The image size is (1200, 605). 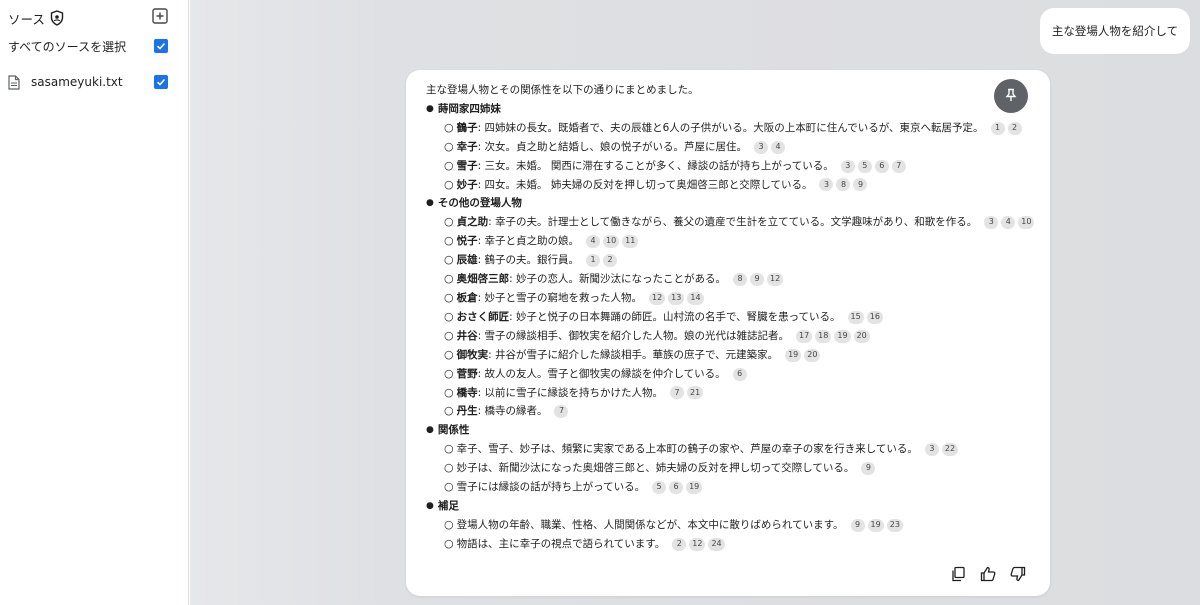 I want to click on citation-chip: 13, so click(x=676, y=298).